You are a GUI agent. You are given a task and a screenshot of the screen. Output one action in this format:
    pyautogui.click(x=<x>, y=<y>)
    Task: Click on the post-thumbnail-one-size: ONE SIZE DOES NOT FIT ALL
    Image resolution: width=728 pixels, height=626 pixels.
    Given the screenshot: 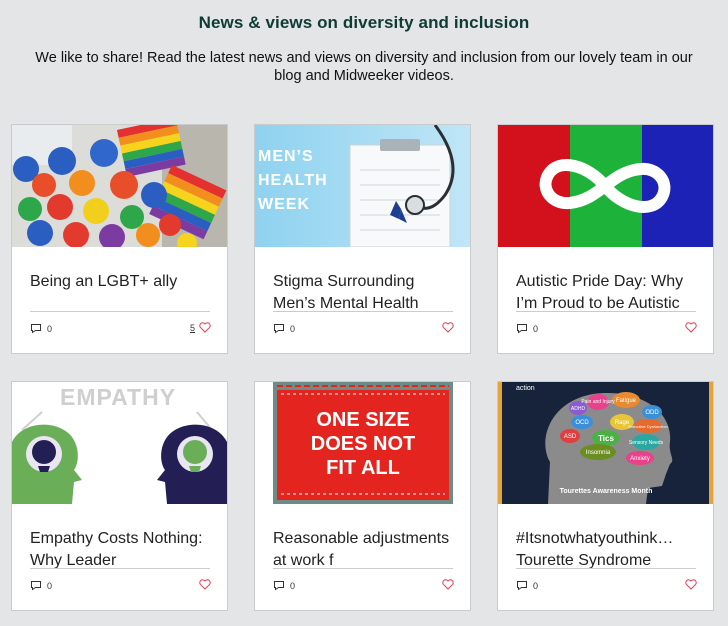 What is the action you would take?
    pyautogui.click(x=362, y=443)
    